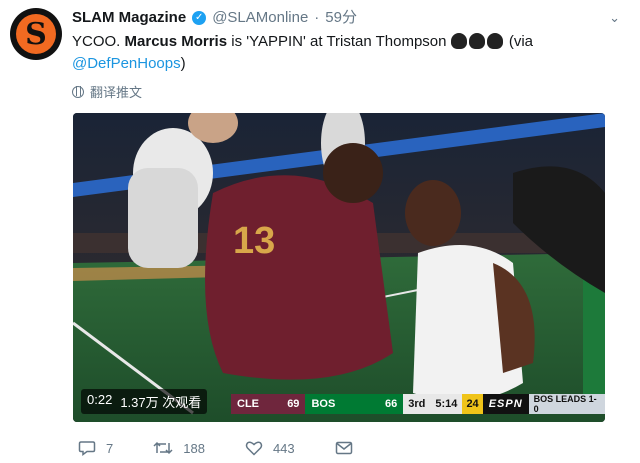 The width and height of the screenshot is (640, 463). I want to click on scorebug-away: CLE 69, so click(268, 404).